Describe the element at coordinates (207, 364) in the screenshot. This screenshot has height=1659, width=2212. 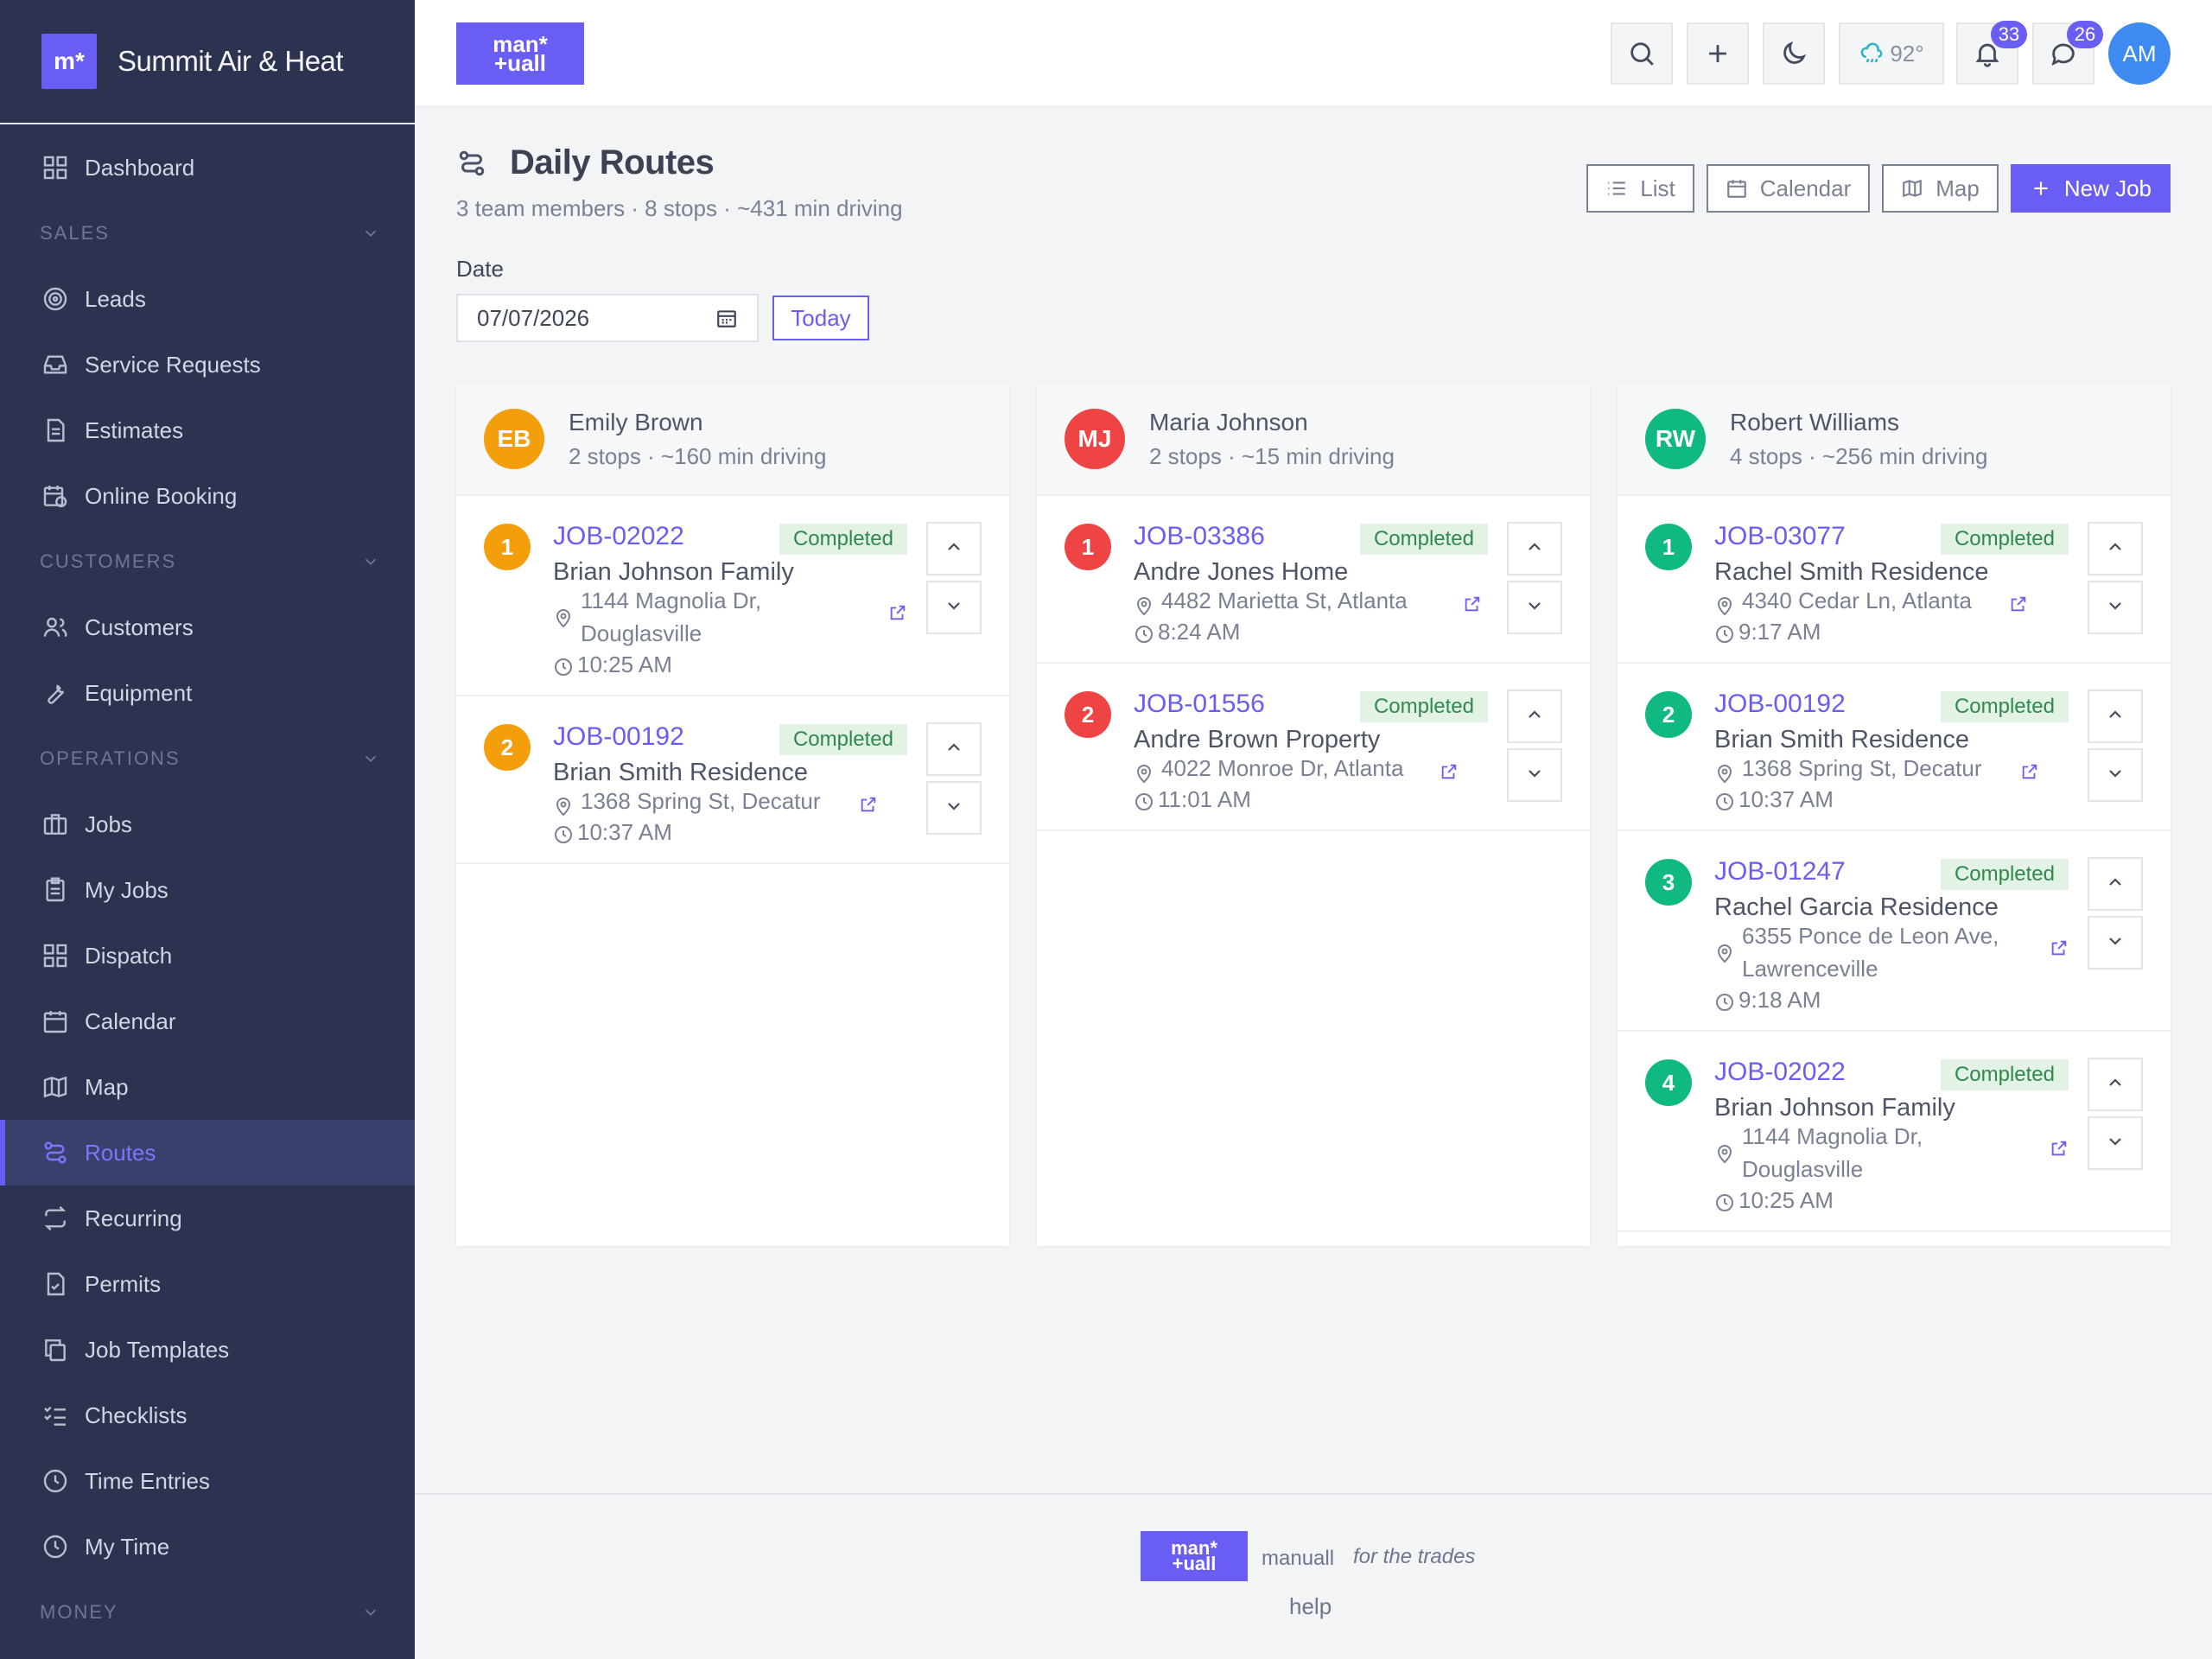
I see `sidebar-item-service-requests: Service Requests` at that location.